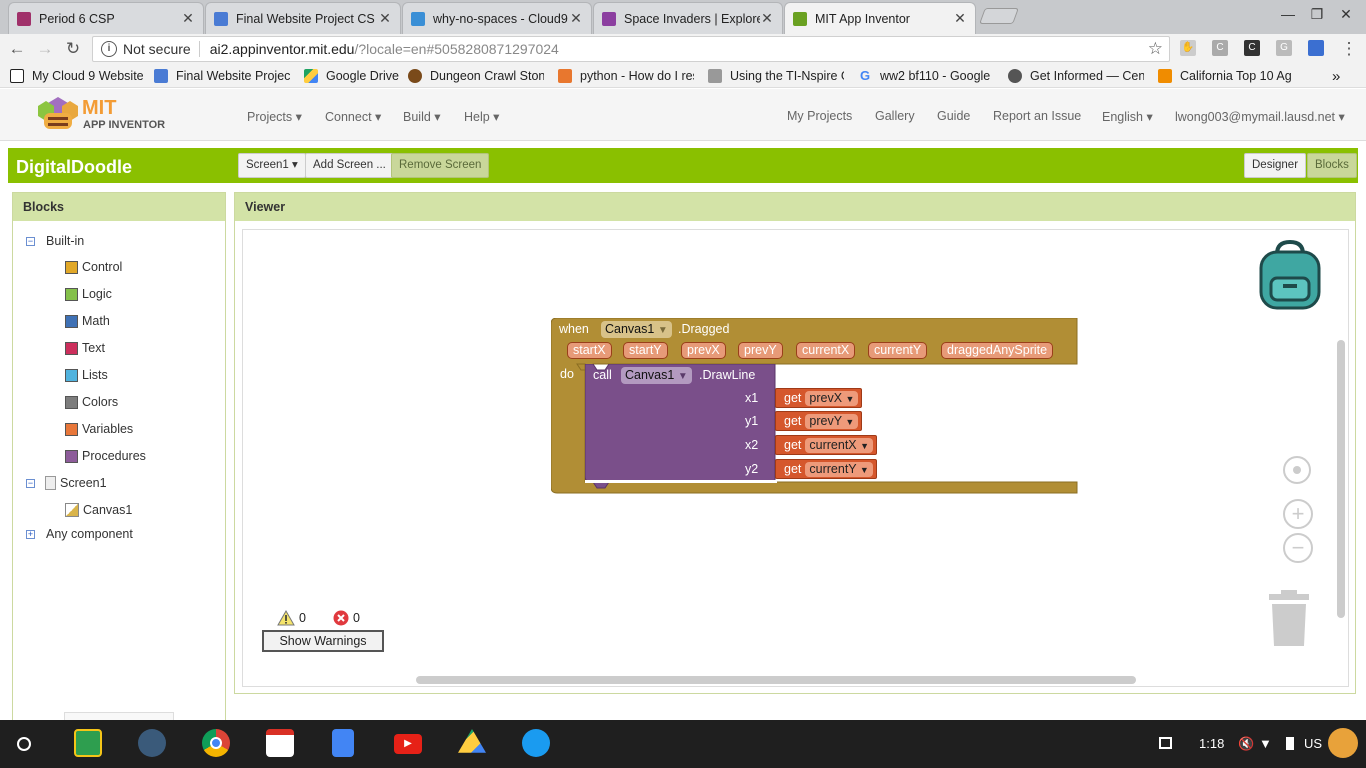 The height and width of the screenshot is (768, 1366). I want to click on restore-icon: ❐, so click(1317, 14).